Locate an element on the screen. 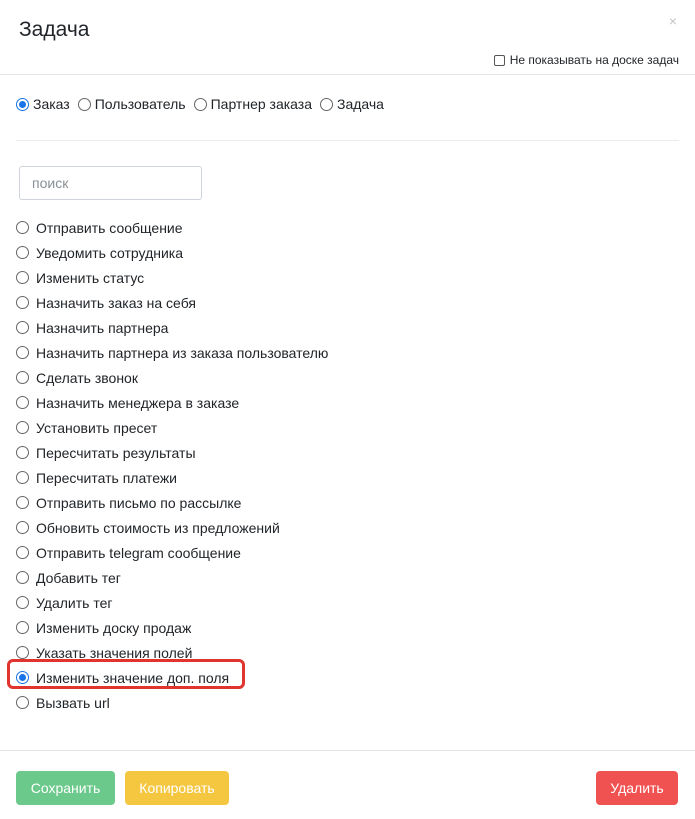  save-button: Сохранить is located at coordinates (65, 788).